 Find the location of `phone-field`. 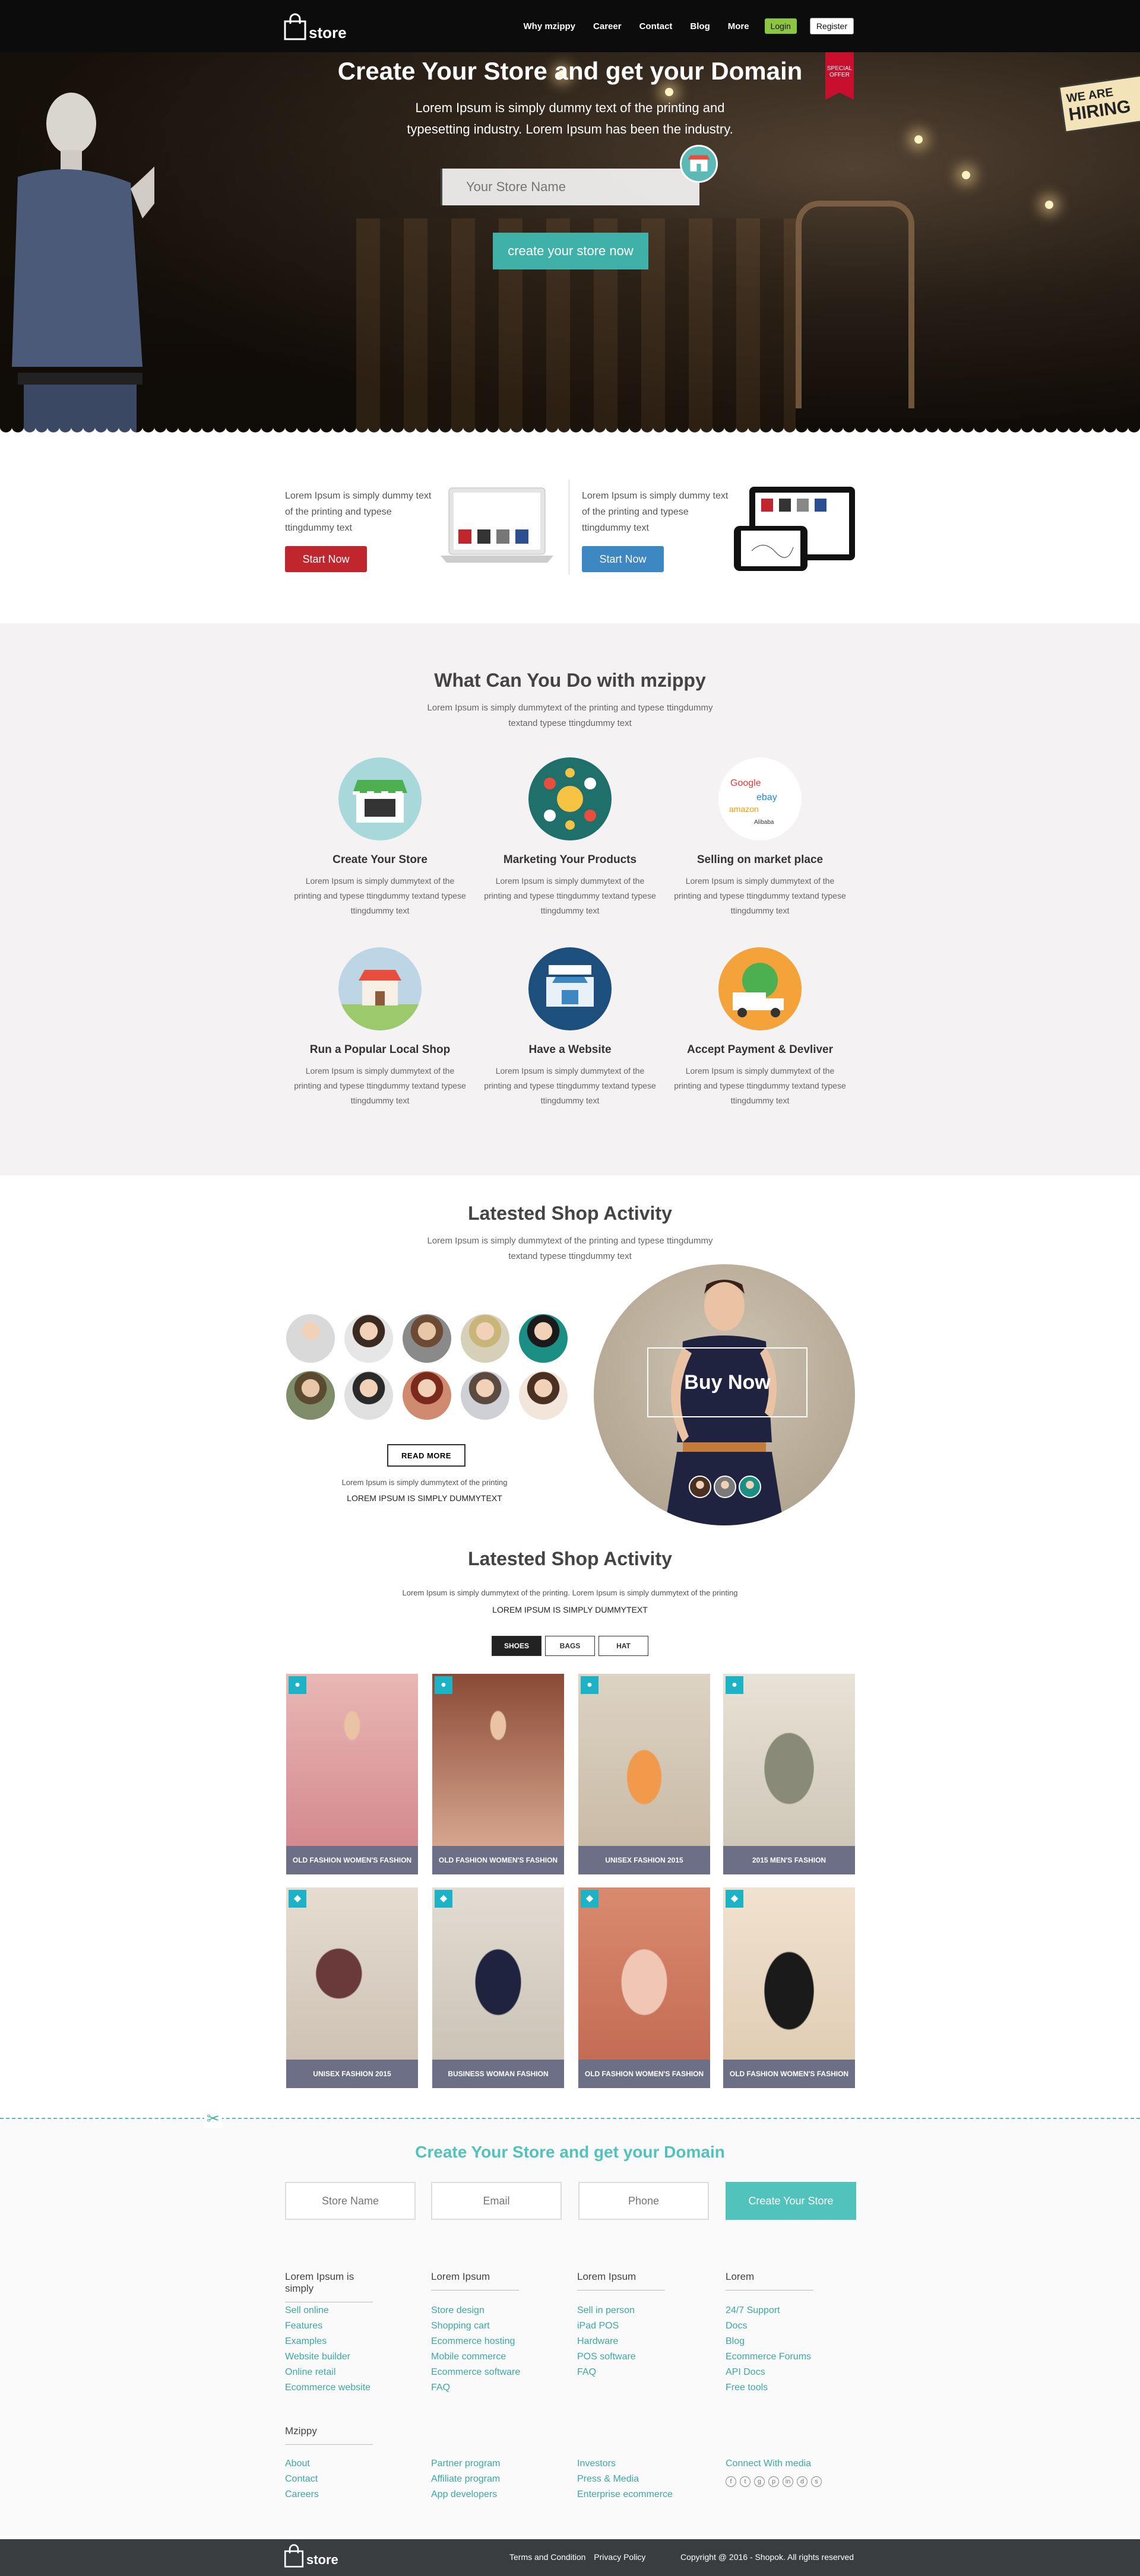

phone-field is located at coordinates (643, 2201).